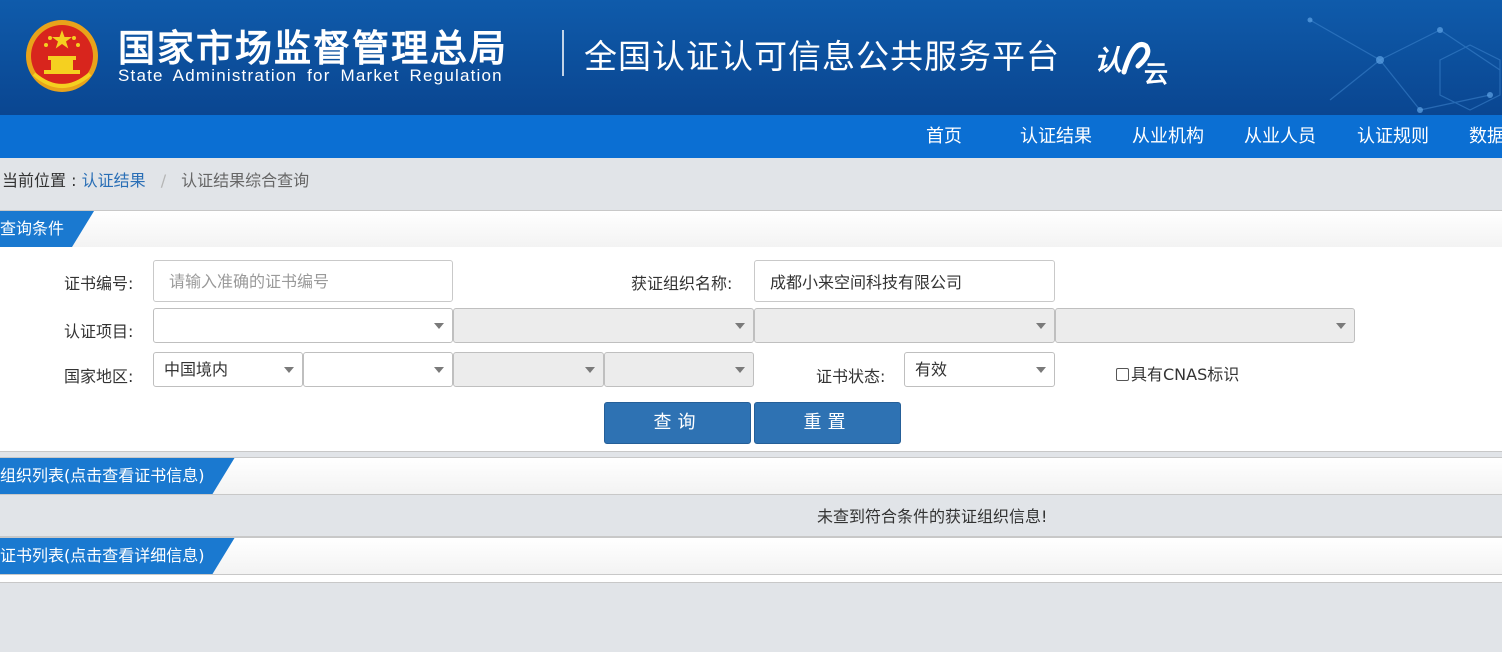 The image size is (1502, 652). Describe the element at coordinates (1108, 60) in the screenshot. I see `svg-text: 认` at that location.